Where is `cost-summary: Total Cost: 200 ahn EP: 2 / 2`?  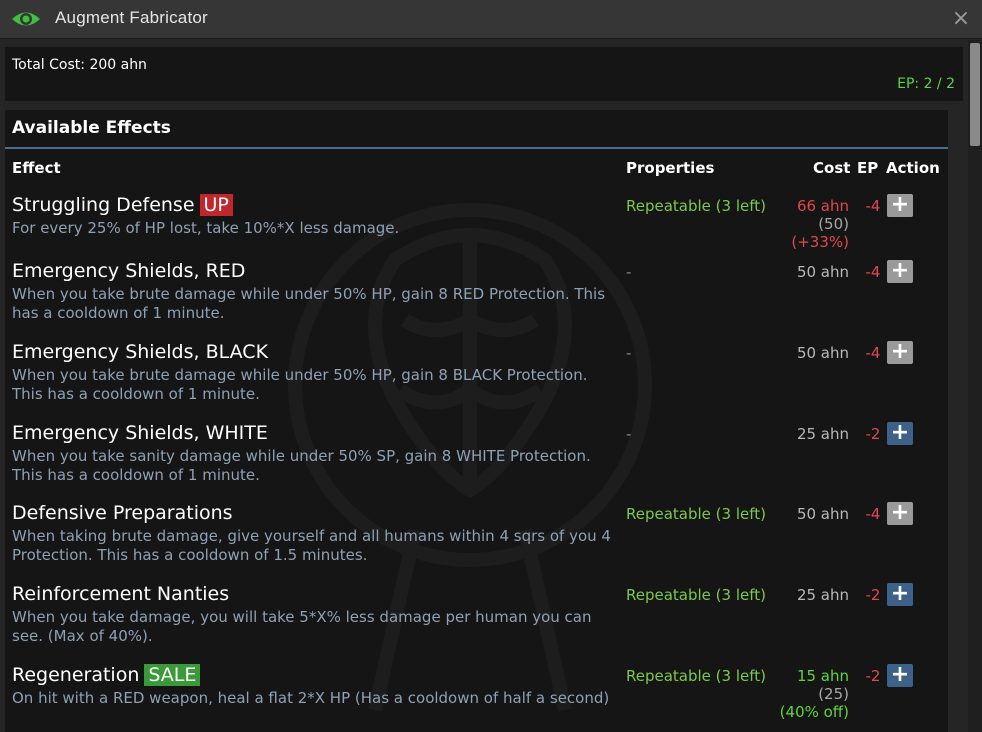 cost-summary: Total Cost: 200 ahn EP: 2 / 2 is located at coordinates (484, 74).